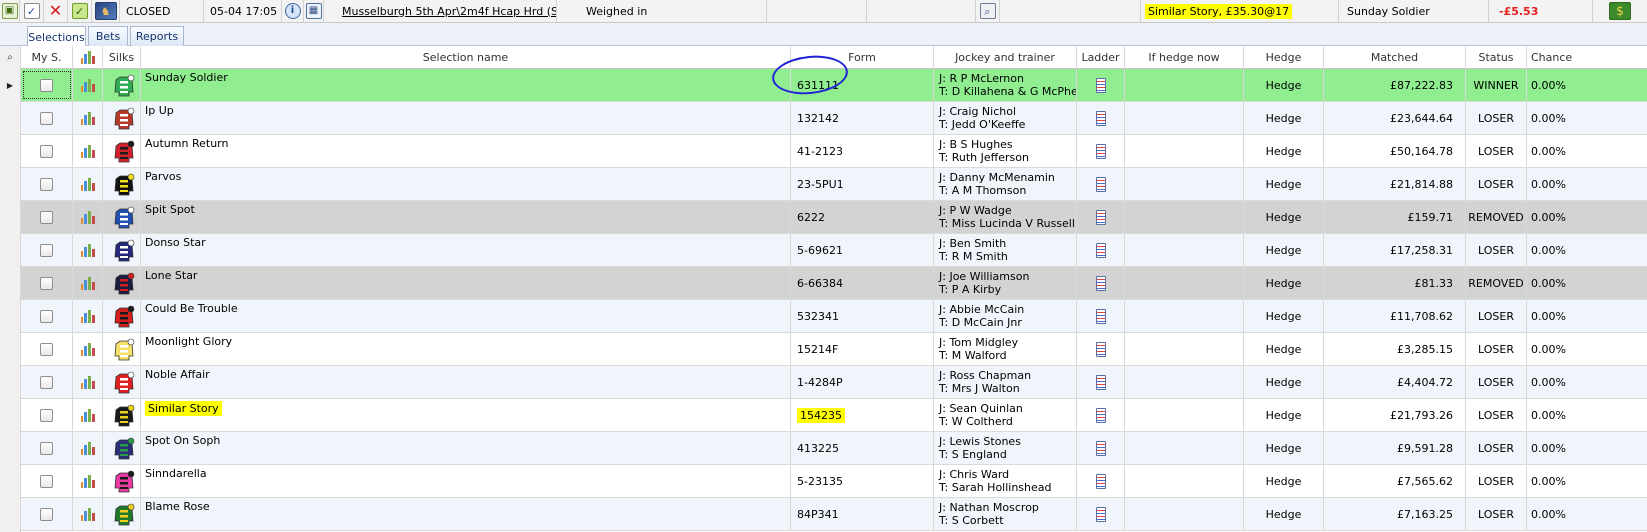 The image size is (1647, 532). I want to click on selection-name-cell: Blame Rose, so click(466, 514).